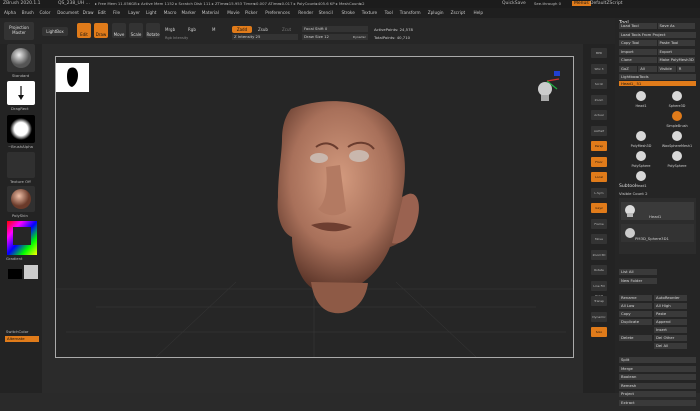 This screenshot has width=700, height=411. I want to click on menu-item-help: Help, so click(478, 12).